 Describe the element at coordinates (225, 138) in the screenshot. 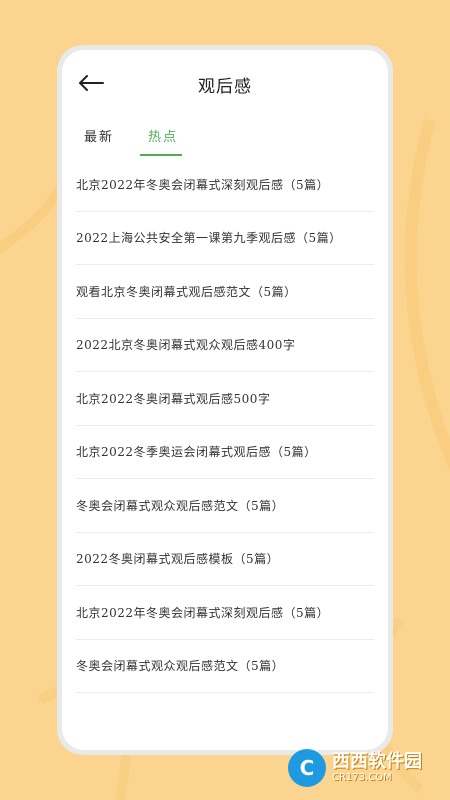

I see `tab-bar: 最新 热点` at that location.